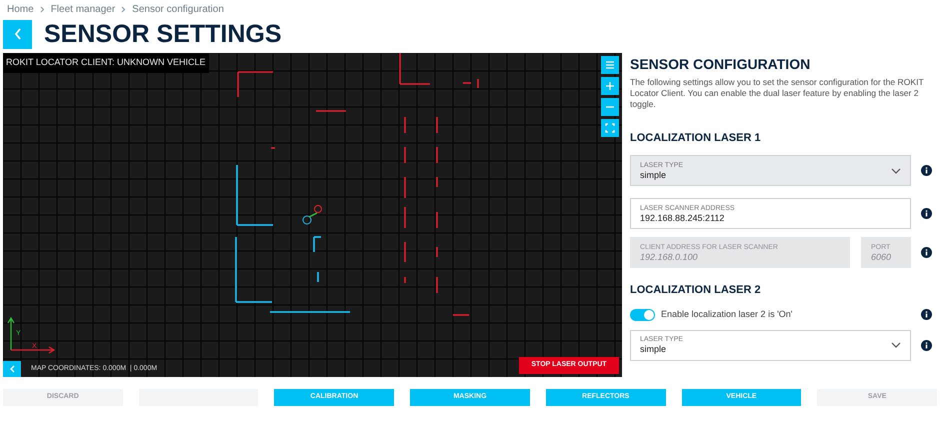 The width and height of the screenshot is (940, 432). What do you see at coordinates (642, 314) in the screenshot?
I see `laser-2-toggle` at bounding box center [642, 314].